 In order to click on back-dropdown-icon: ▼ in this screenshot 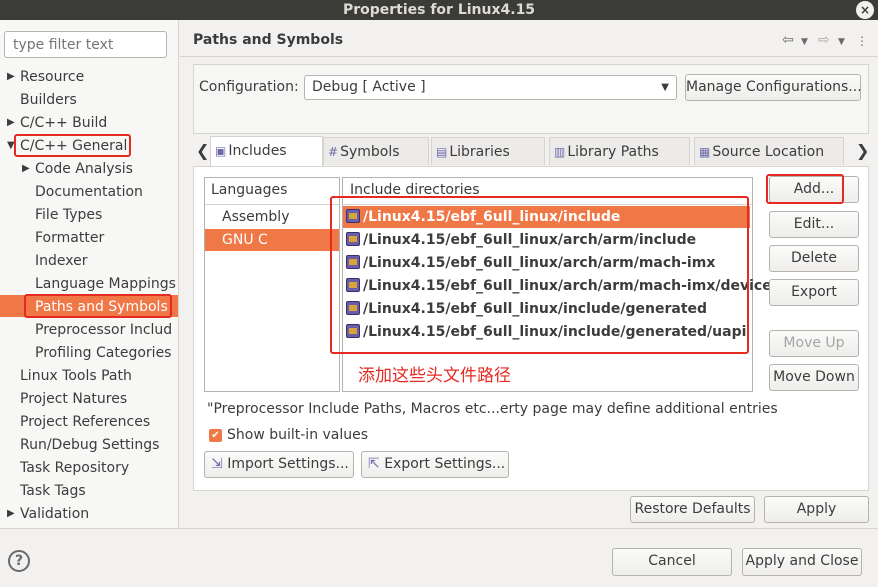, I will do `click(804, 42)`.